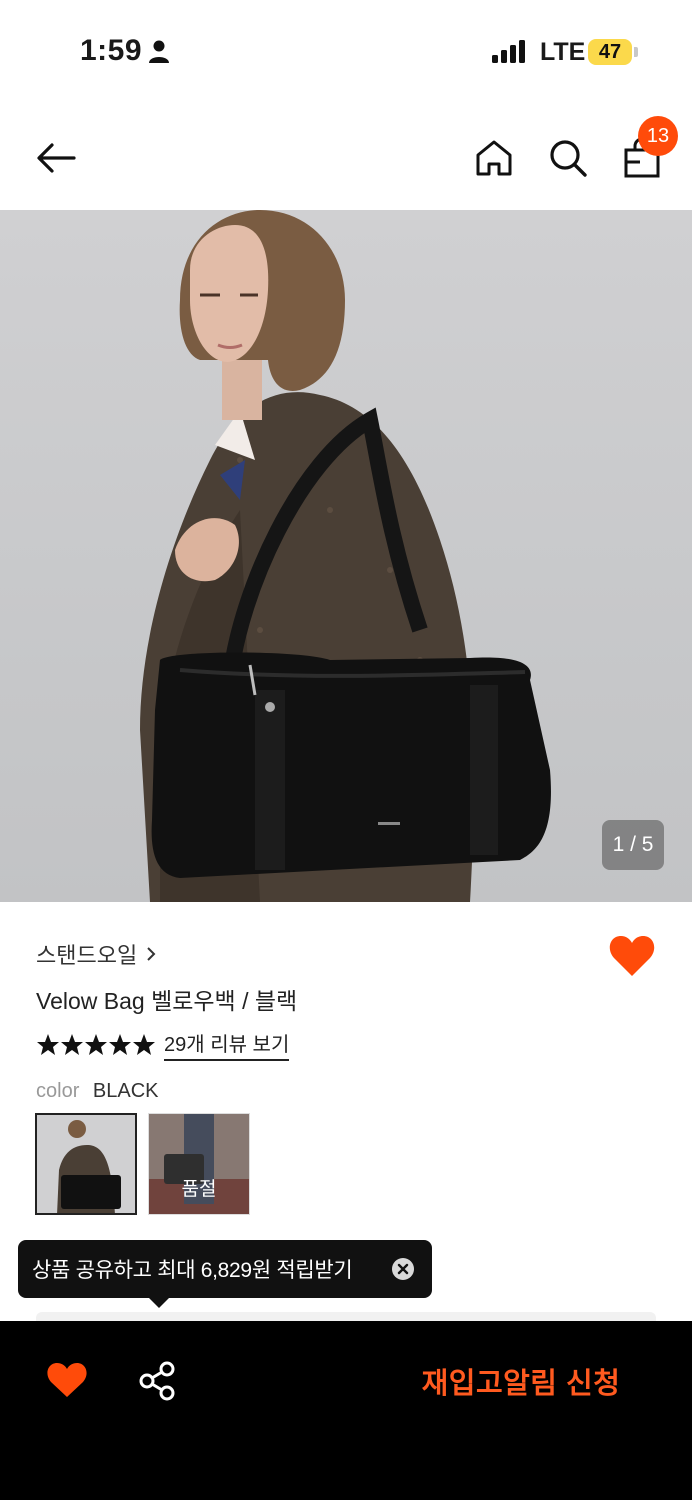 Image resolution: width=692 pixels, height=1500 pixels. I want to click on soldout-label: 품절, so click(199, 1189).